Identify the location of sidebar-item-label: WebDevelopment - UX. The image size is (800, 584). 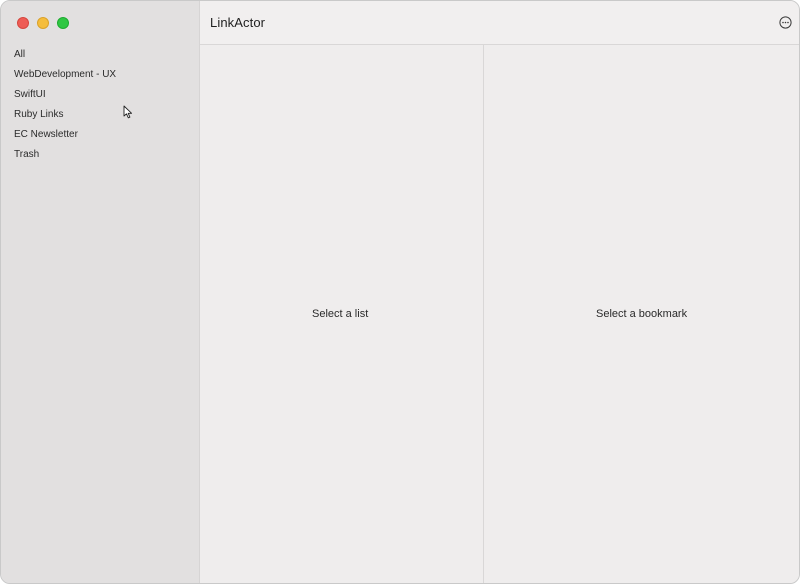
(65, 74).